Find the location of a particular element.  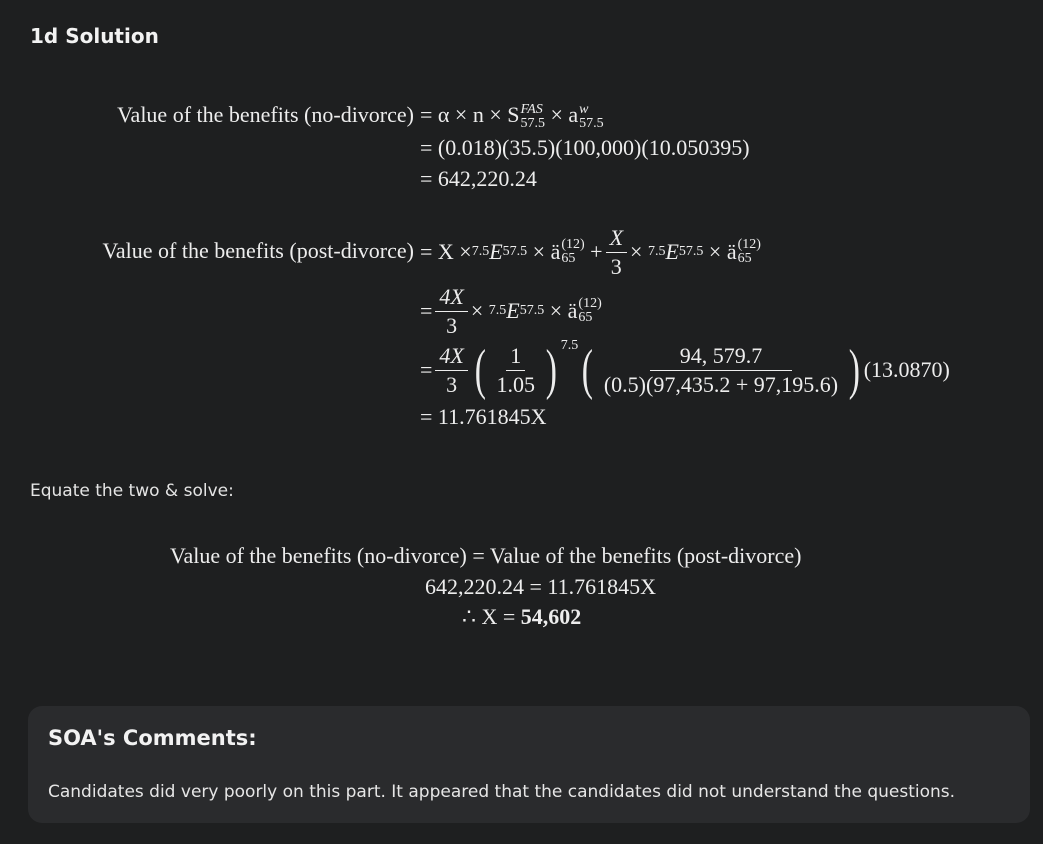

section-heading: 1d Solution is located at coordinates (94, 36).